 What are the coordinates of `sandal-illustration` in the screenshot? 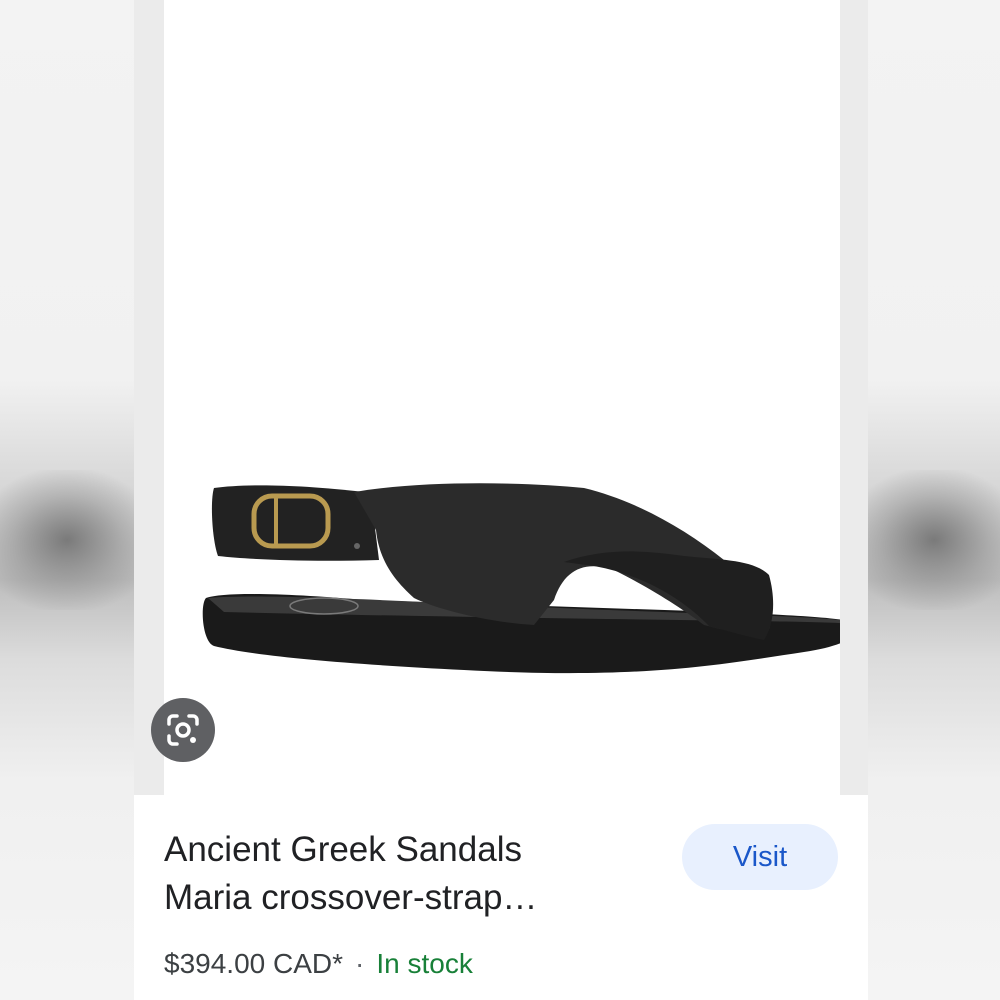 It's located at (521, 578).